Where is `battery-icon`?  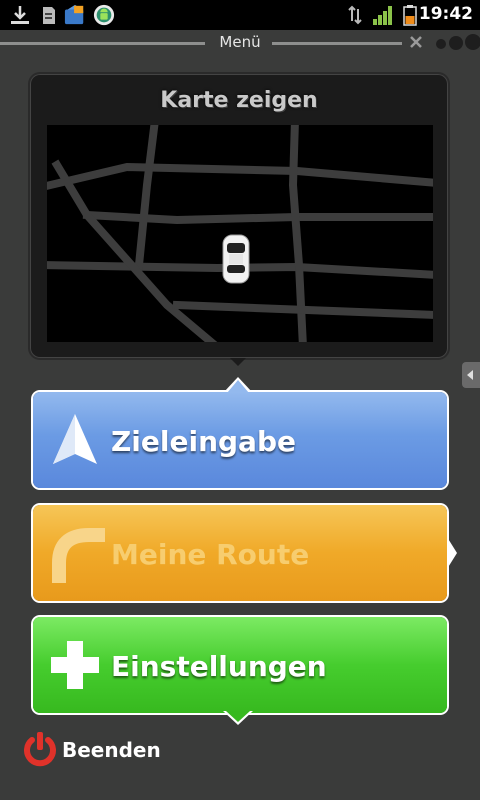
battery-icon is located at coordinates (410, 15).